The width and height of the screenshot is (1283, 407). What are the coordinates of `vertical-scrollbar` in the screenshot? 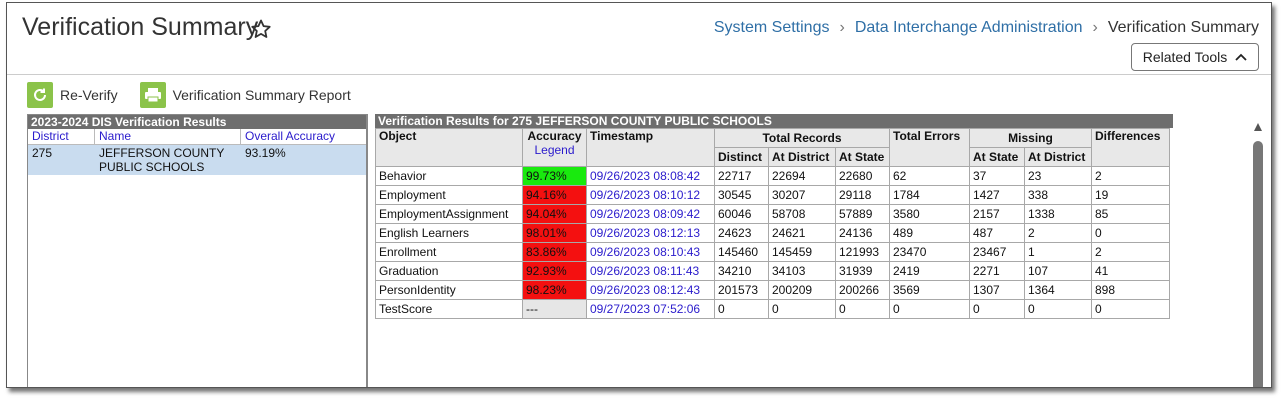 It's located at (1258, 264).